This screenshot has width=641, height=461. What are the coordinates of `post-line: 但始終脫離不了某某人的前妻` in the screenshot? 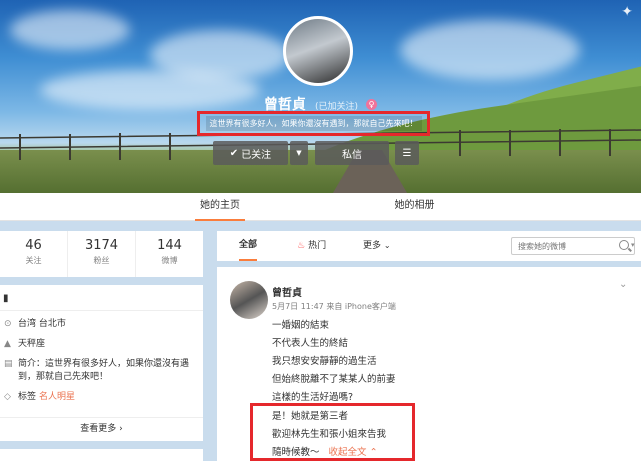 It's located at (334, 379).